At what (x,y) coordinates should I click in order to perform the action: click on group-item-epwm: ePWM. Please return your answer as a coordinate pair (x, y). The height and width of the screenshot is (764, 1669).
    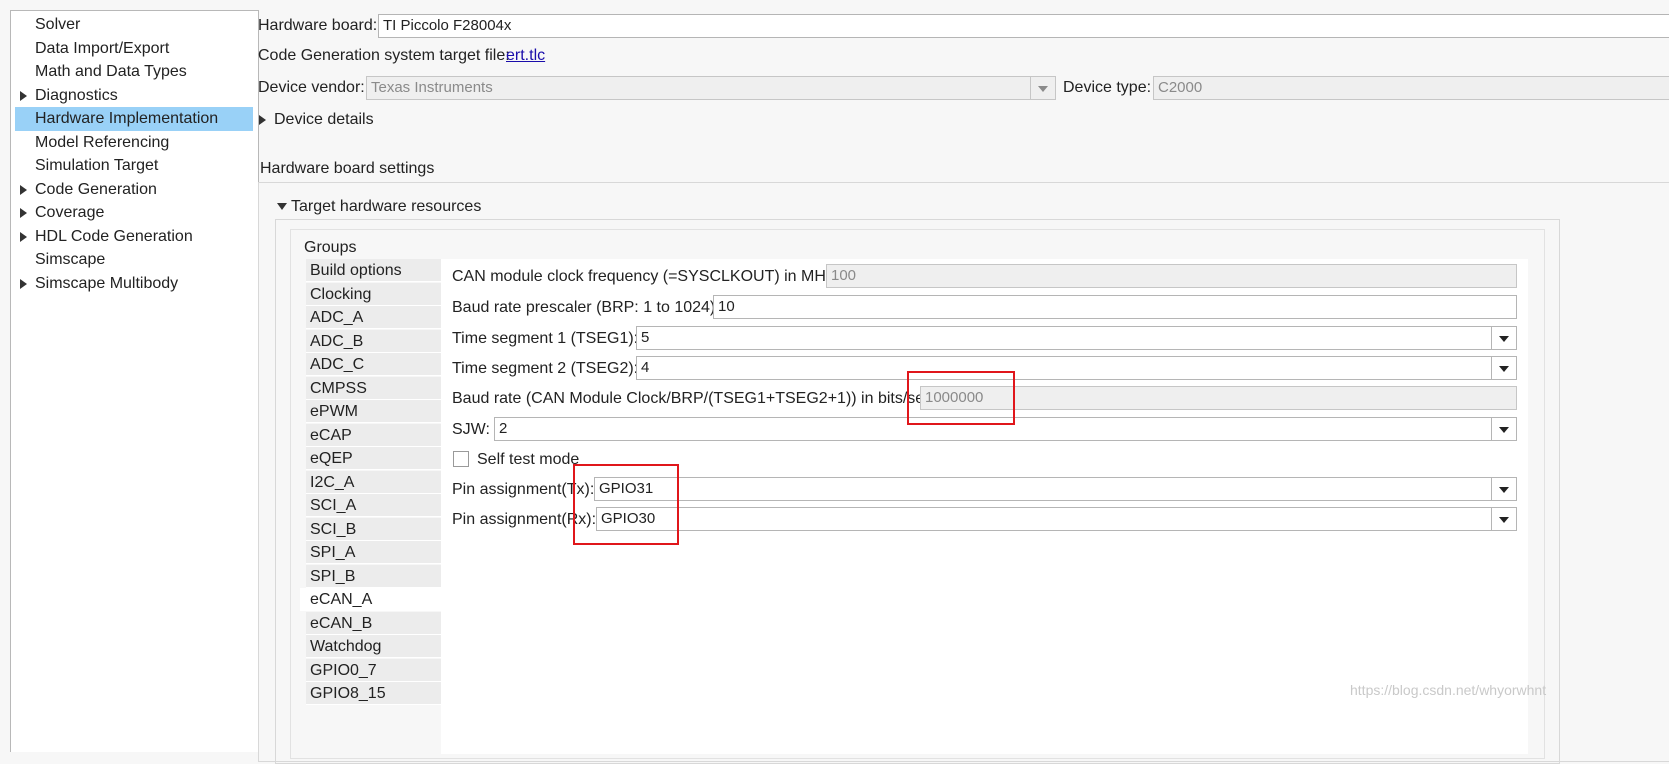
    Looking at the image, I should click on (373, 411).